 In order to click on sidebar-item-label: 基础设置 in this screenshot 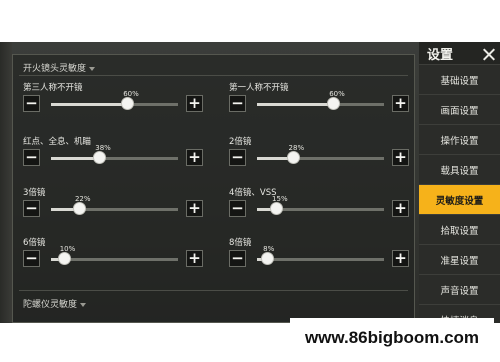, I will do `click(459, 81)`.